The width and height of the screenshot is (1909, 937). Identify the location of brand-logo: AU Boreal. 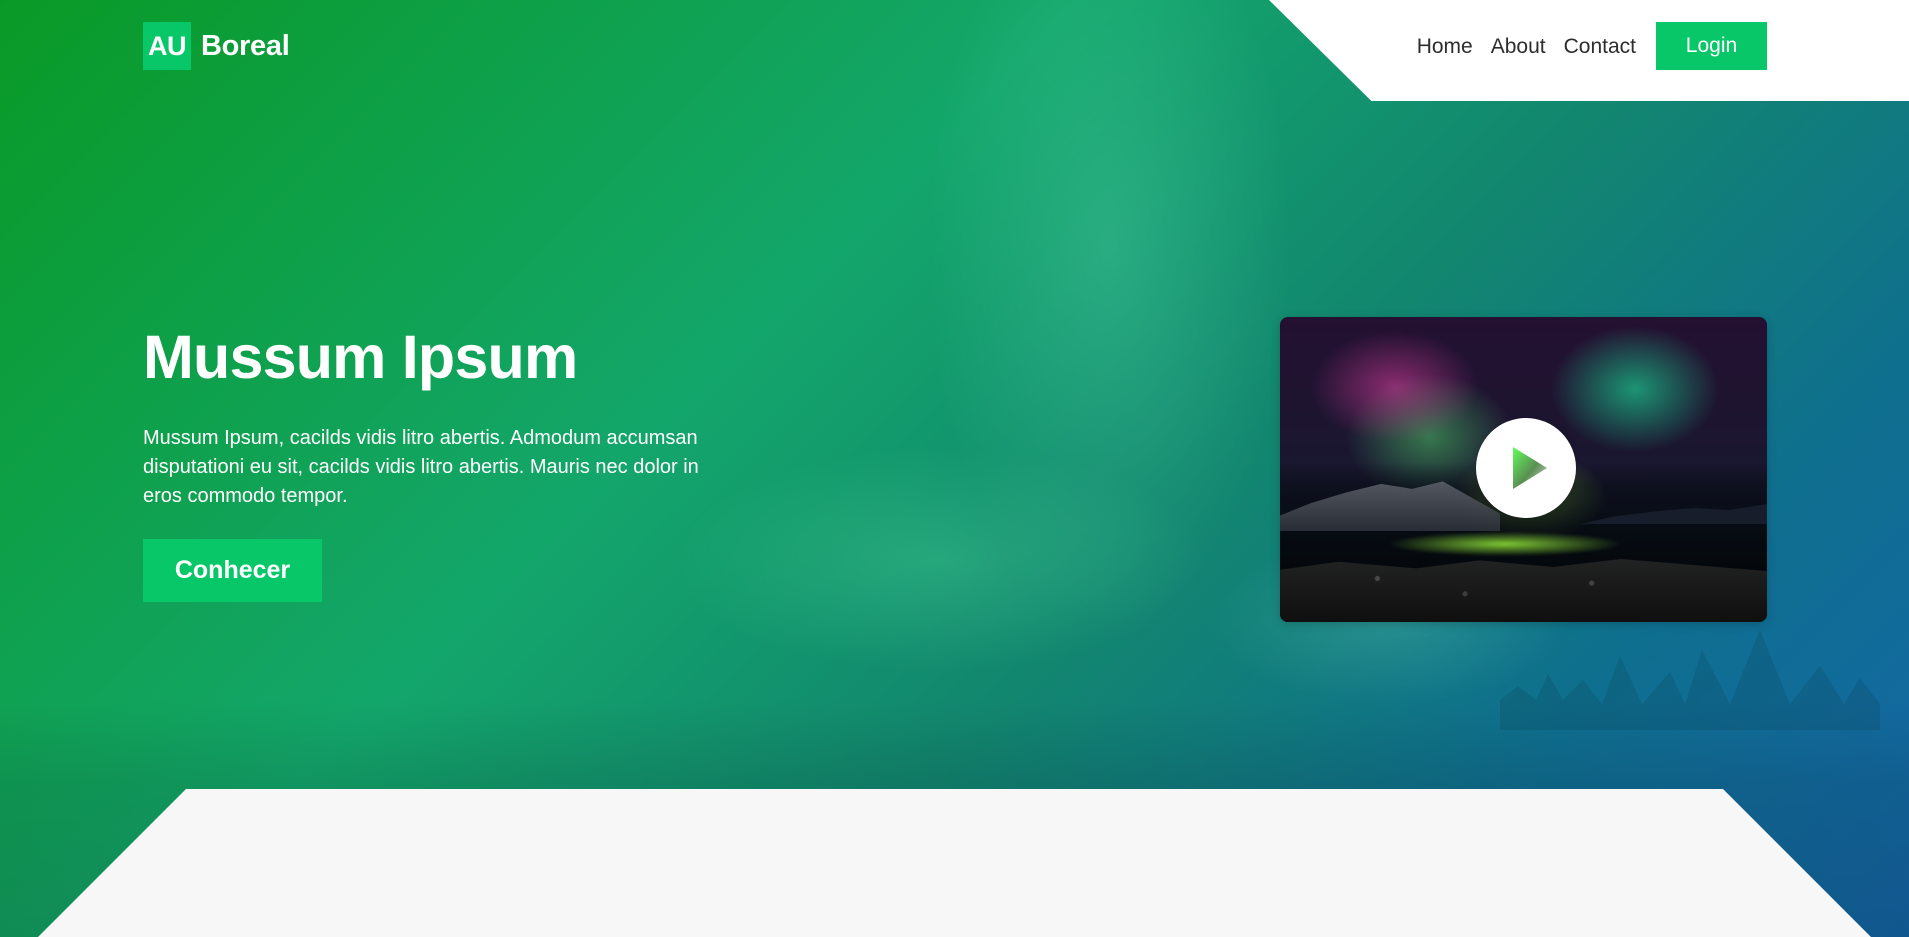
(216, 46).